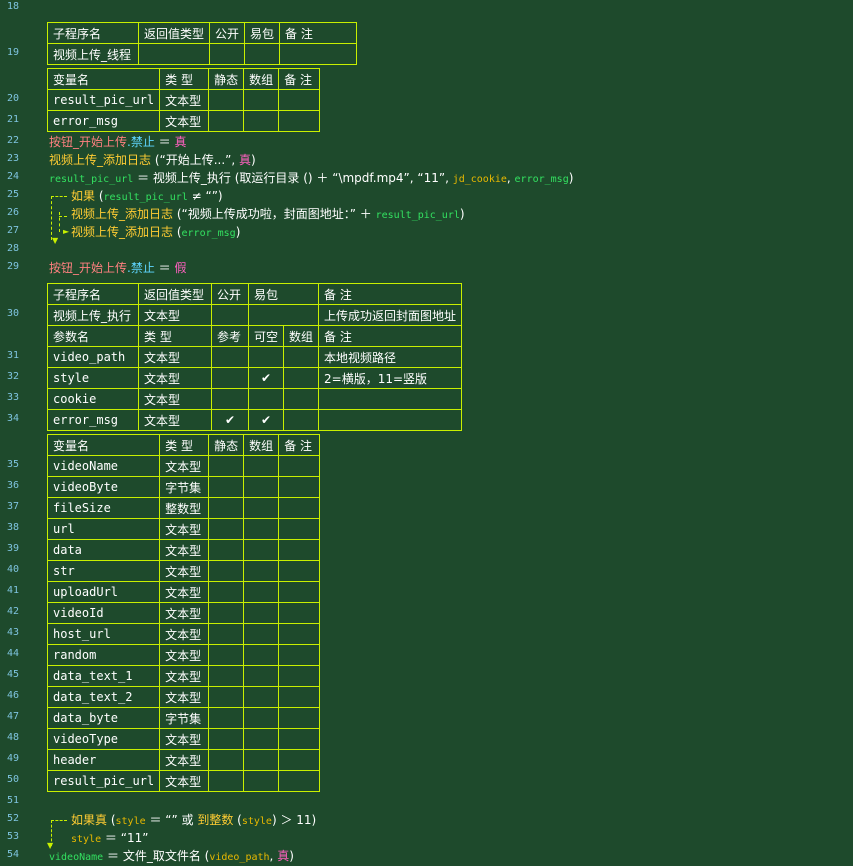  I want to click on table-row: fileSize 整数型, so click(183, 508).